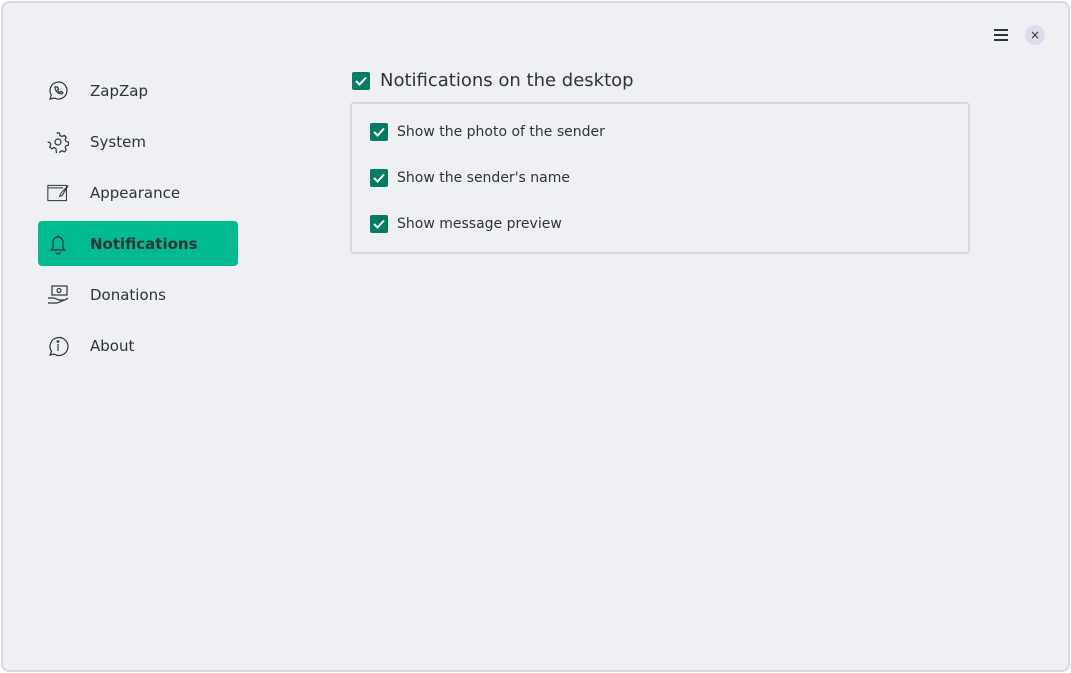 Image resolution: width=1071 pixels, height=673 pixels. What do you see at coordinates (58, 91) in the screenshot?
I see `whatsapp-icon` at bounding box center [58, 91].